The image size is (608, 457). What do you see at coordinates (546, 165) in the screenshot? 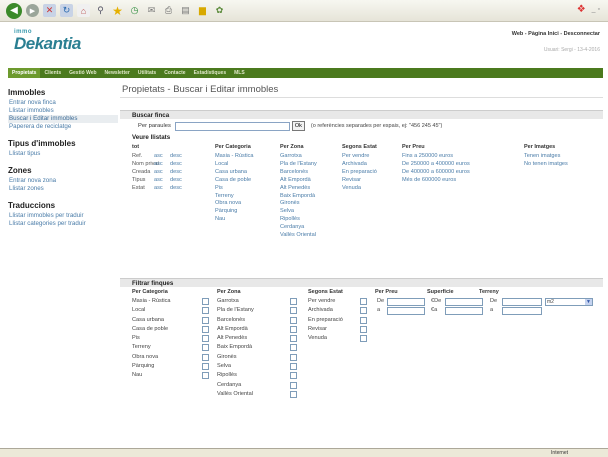
I see `list-item-imatges: No tenen imatges` at bounding box center [546, 165].